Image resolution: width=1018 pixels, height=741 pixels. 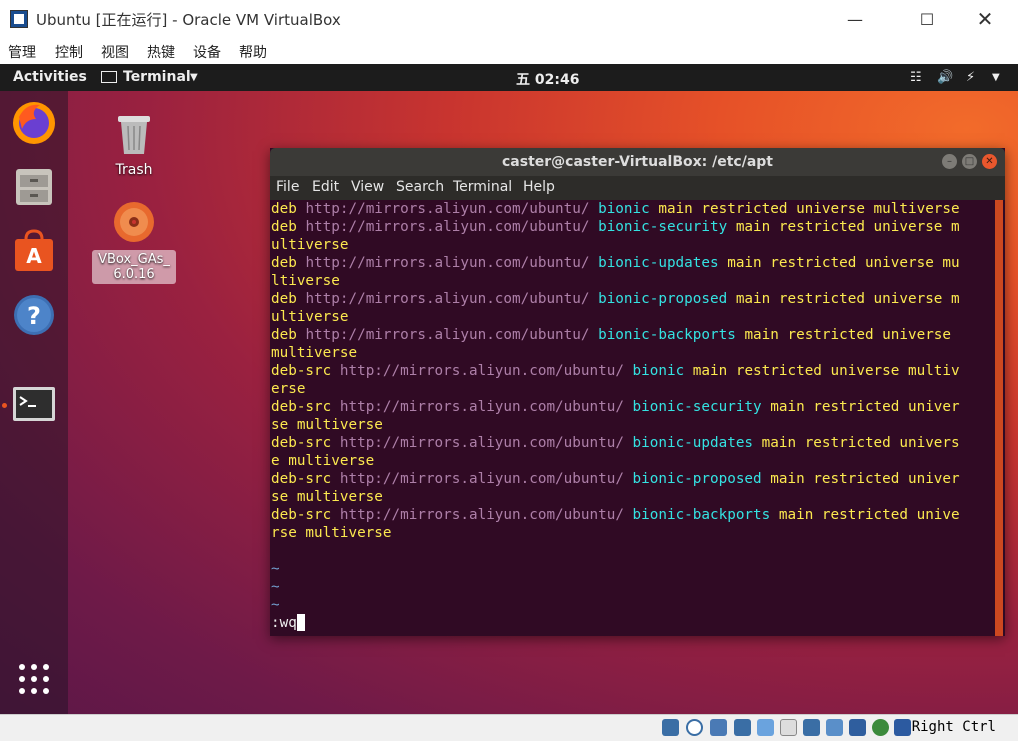 I want to click on text-cursor, so click(x=300, y=622).